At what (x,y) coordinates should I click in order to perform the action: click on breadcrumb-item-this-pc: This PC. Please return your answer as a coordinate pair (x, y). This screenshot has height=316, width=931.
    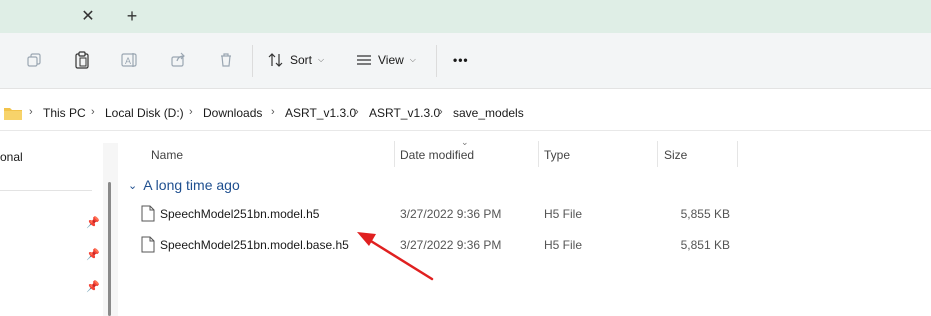
    Looking at the image, I should click on (64, 113).